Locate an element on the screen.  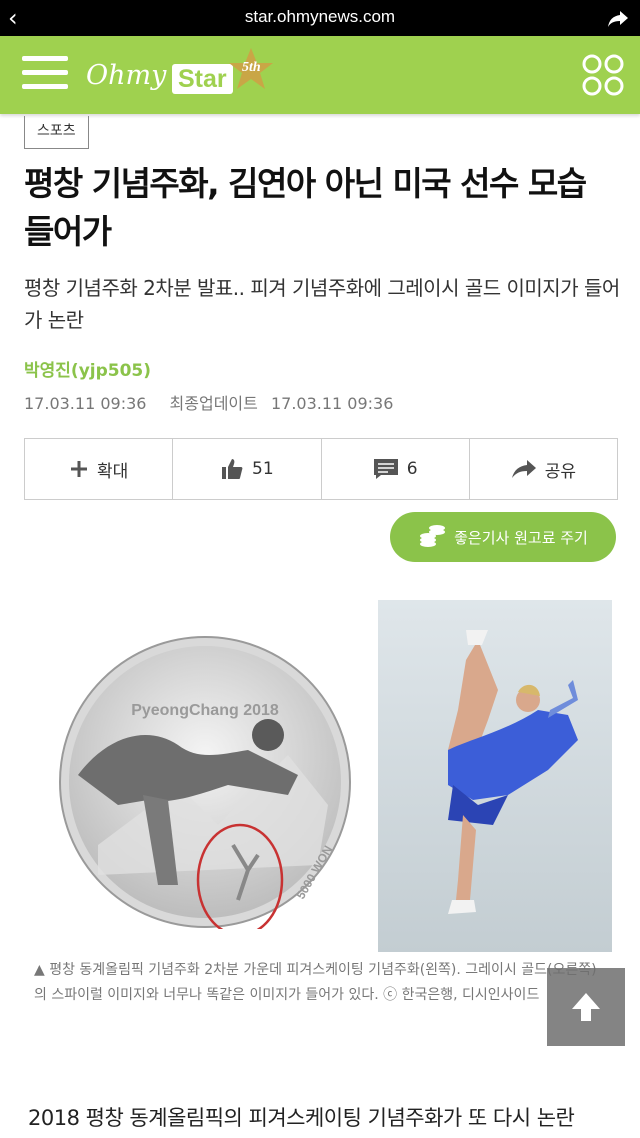
site-header: Ohmy Star 5th is located at coordinates (320, 75).